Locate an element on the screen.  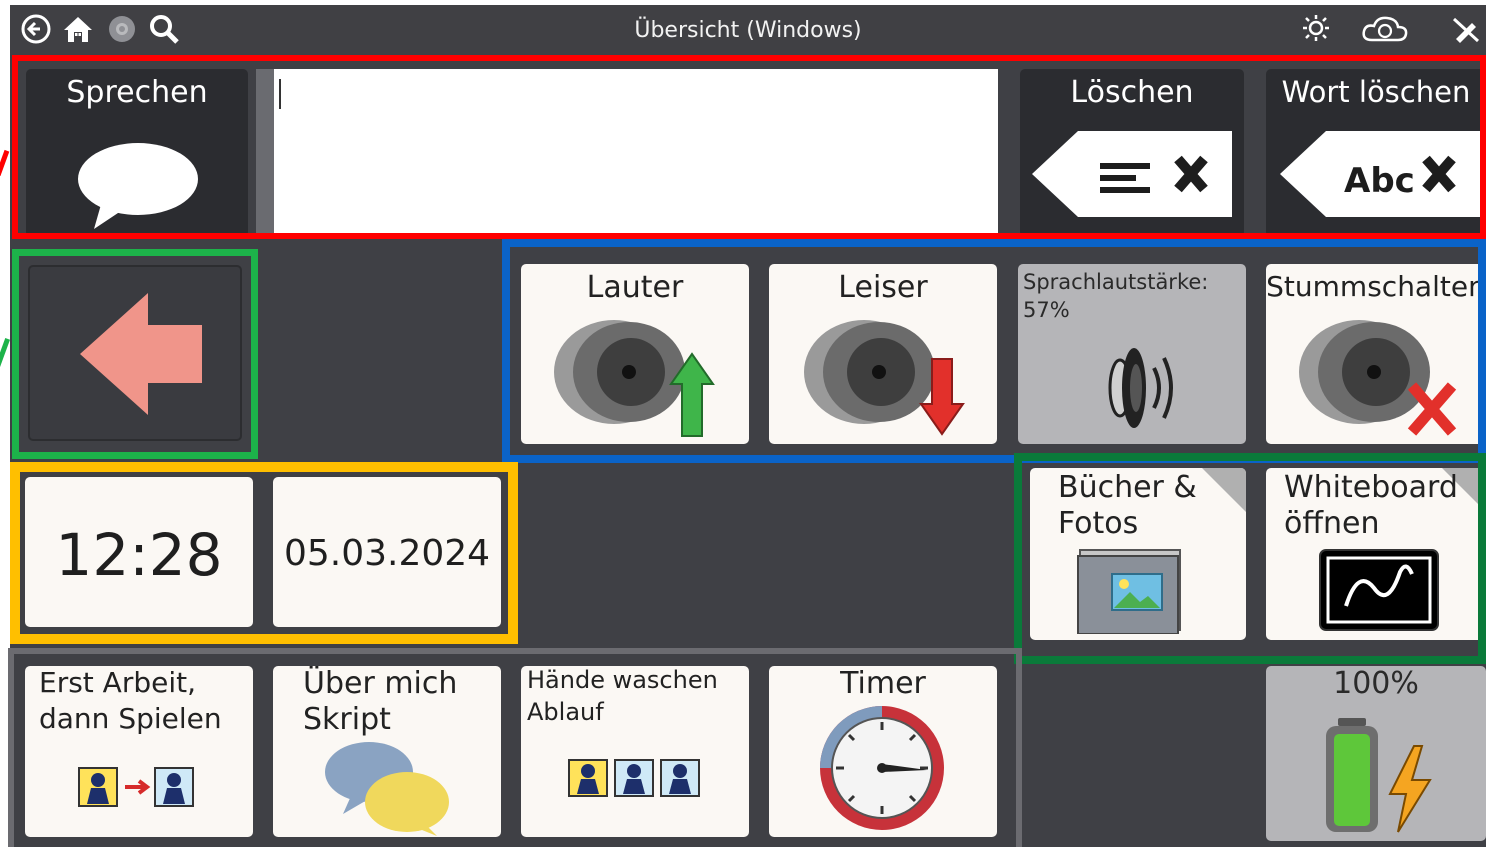
clear-button: Löschen is located at coordinates (1132, 153).